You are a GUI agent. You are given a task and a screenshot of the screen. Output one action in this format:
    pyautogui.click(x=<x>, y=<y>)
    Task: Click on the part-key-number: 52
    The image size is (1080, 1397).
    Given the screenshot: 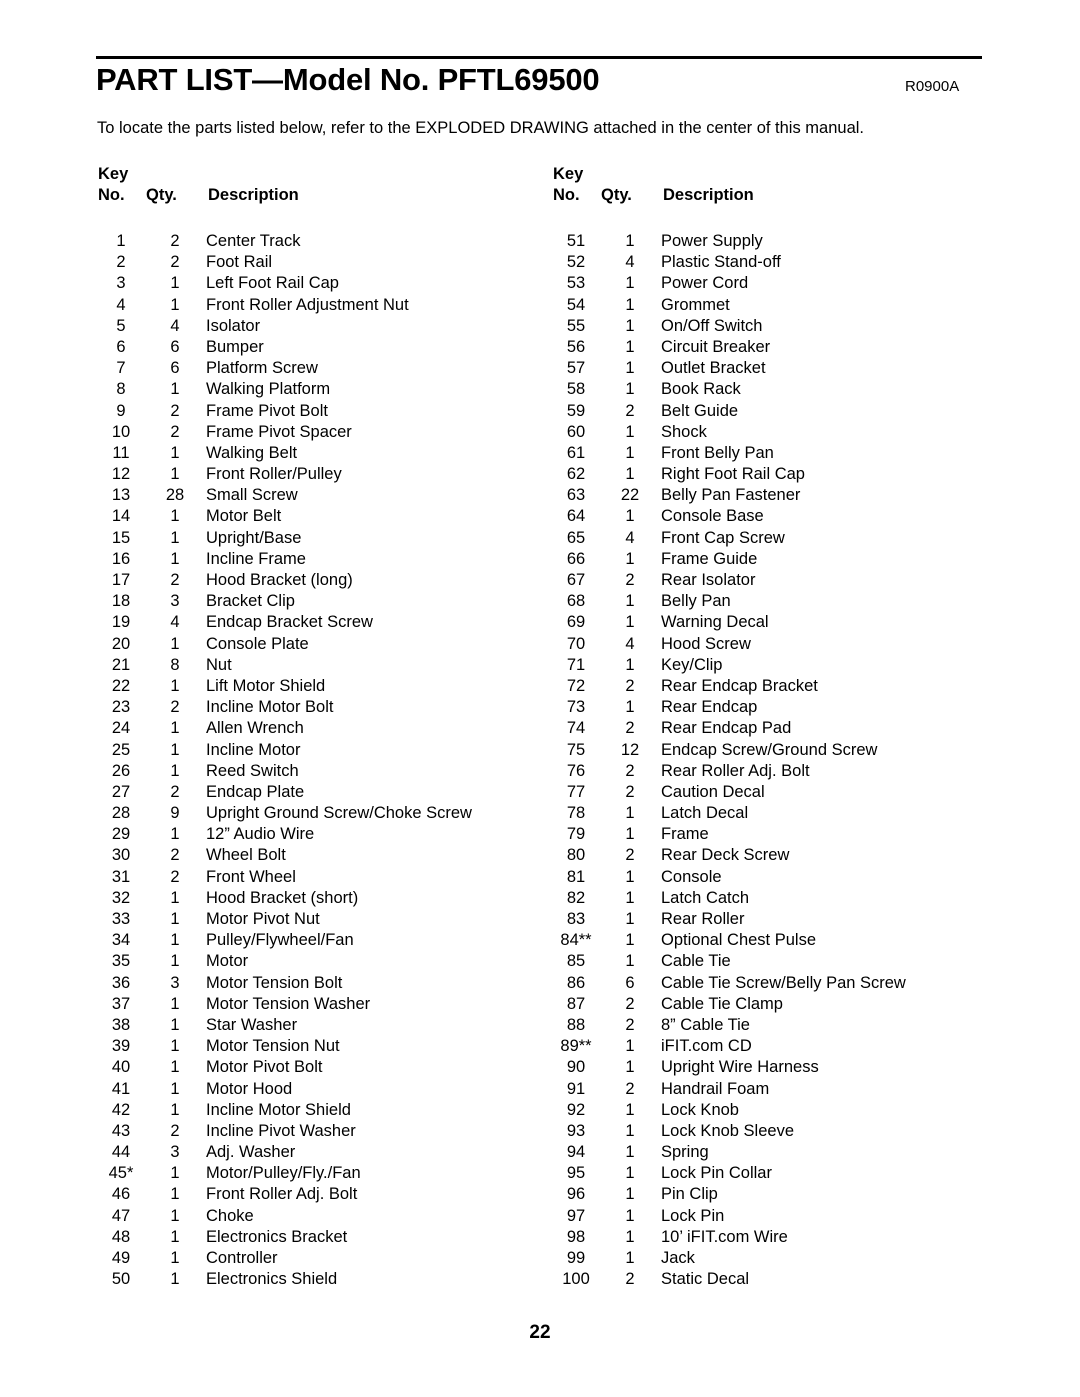 What is the action you would take?
    pyautogui.click(x=576, y=262)
    